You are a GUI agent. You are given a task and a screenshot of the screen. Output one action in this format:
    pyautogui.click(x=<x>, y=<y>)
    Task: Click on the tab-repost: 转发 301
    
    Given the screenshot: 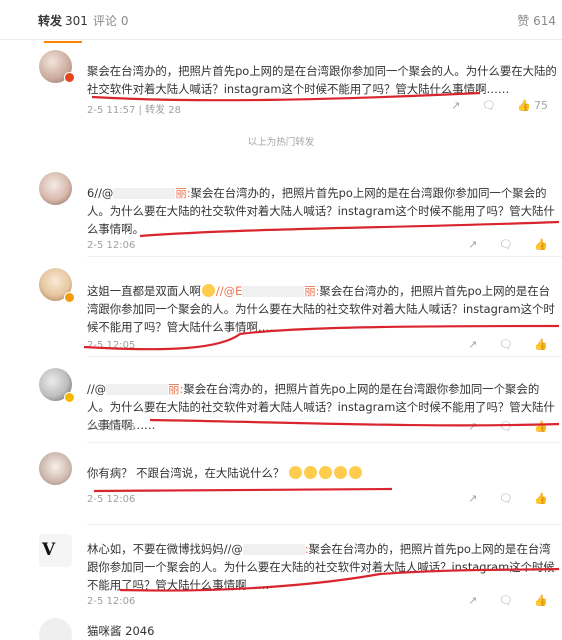 What is the action you would take?
    pyautogui.click(x=63, y=27)
    